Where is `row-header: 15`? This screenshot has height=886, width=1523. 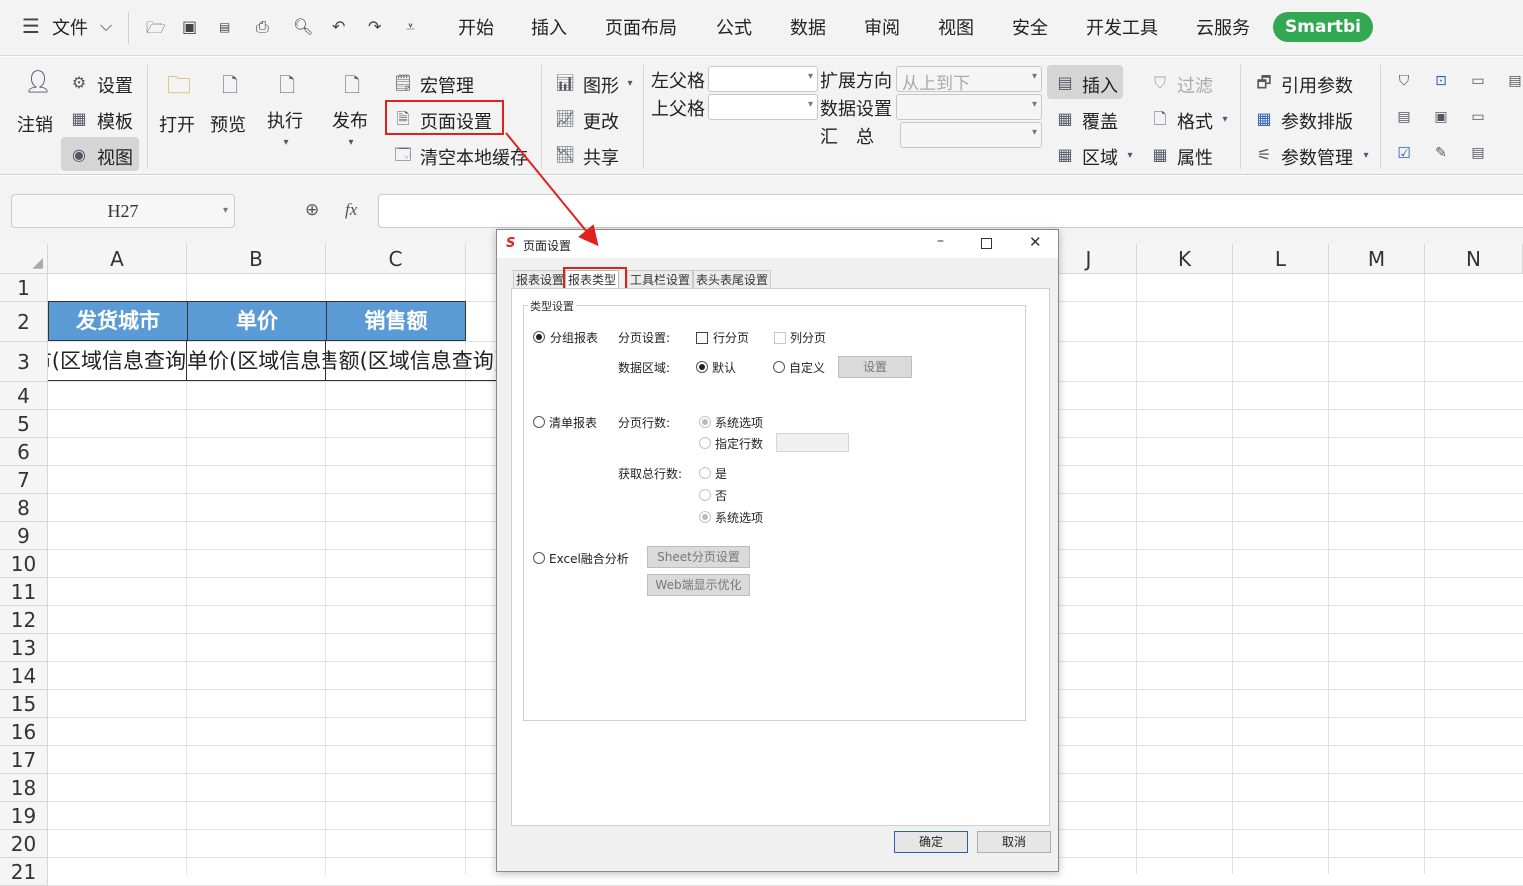
row-header: 15 is located at coordinates (24, 704).